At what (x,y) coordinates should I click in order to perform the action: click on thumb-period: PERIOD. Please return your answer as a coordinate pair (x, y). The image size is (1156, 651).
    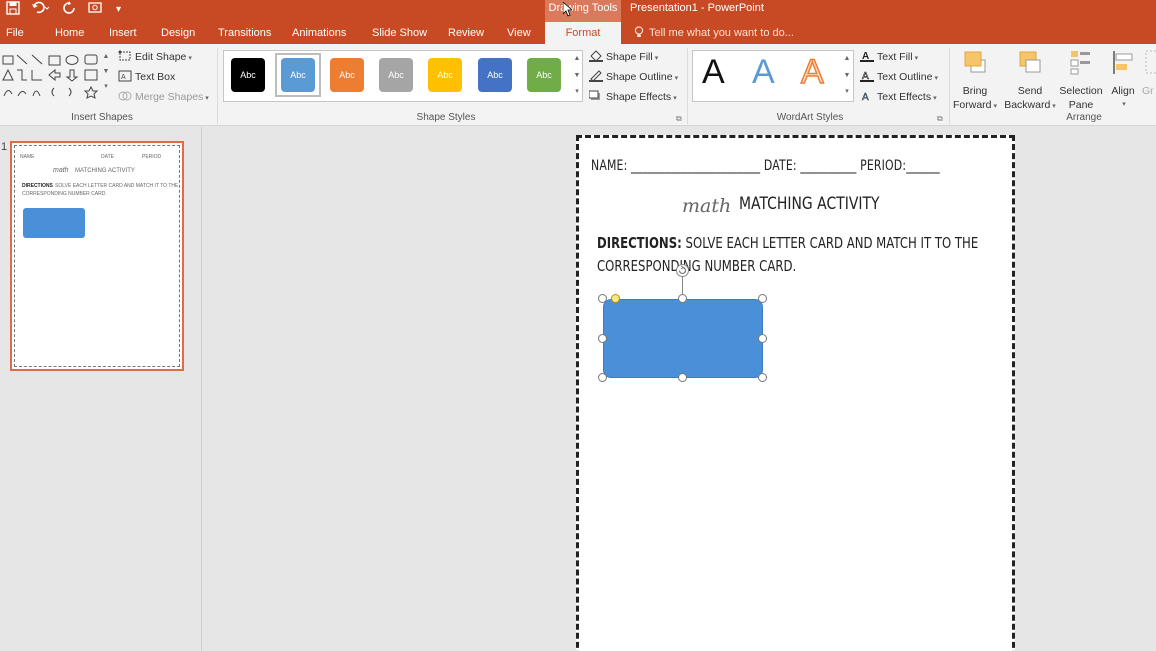
    Looking at the image, I should click on (152, 157).